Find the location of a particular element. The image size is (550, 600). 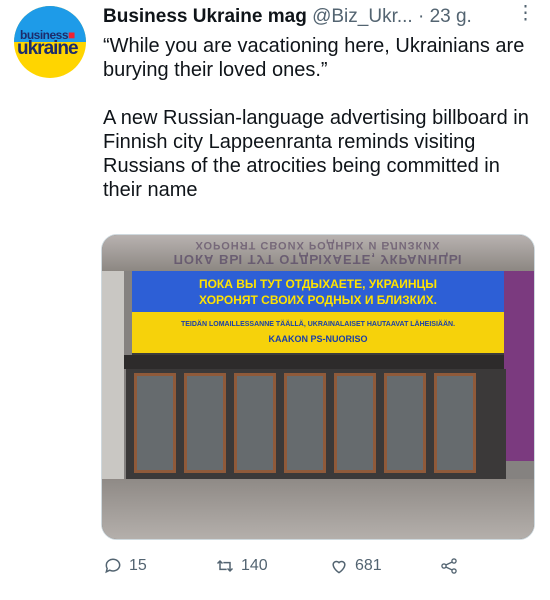

entrance-doors is located at coordinates (316, 424).